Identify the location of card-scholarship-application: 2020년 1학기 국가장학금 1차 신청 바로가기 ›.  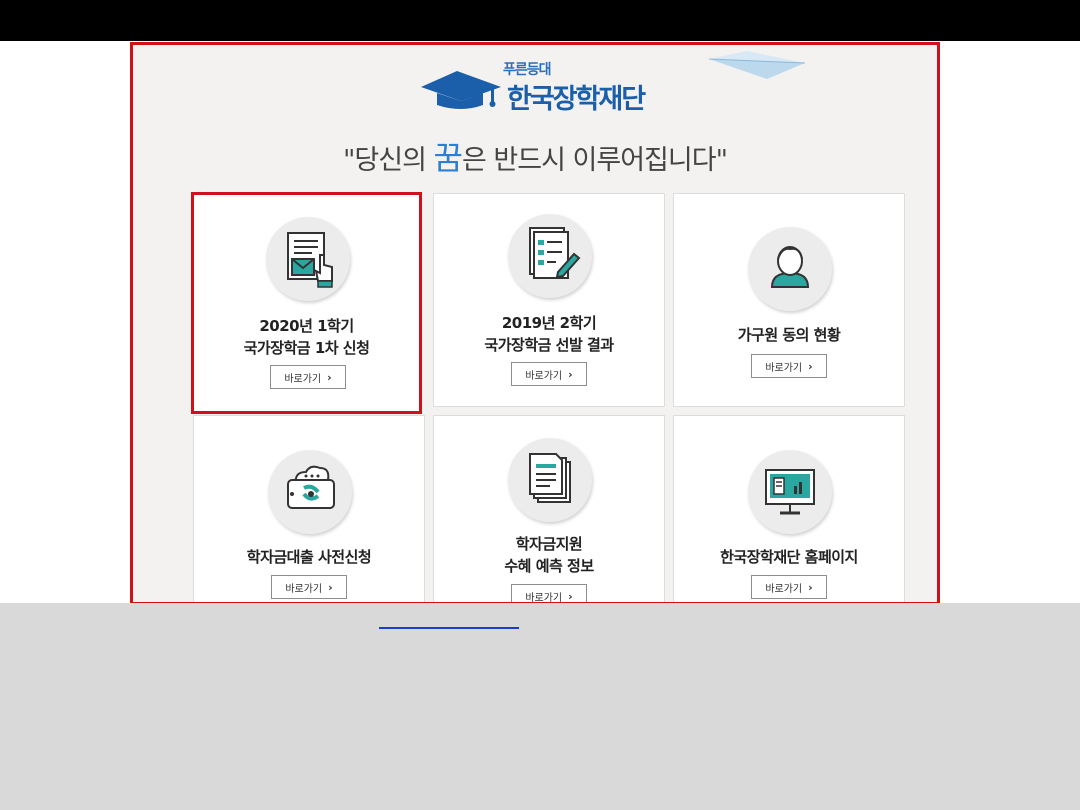
(306, 303).